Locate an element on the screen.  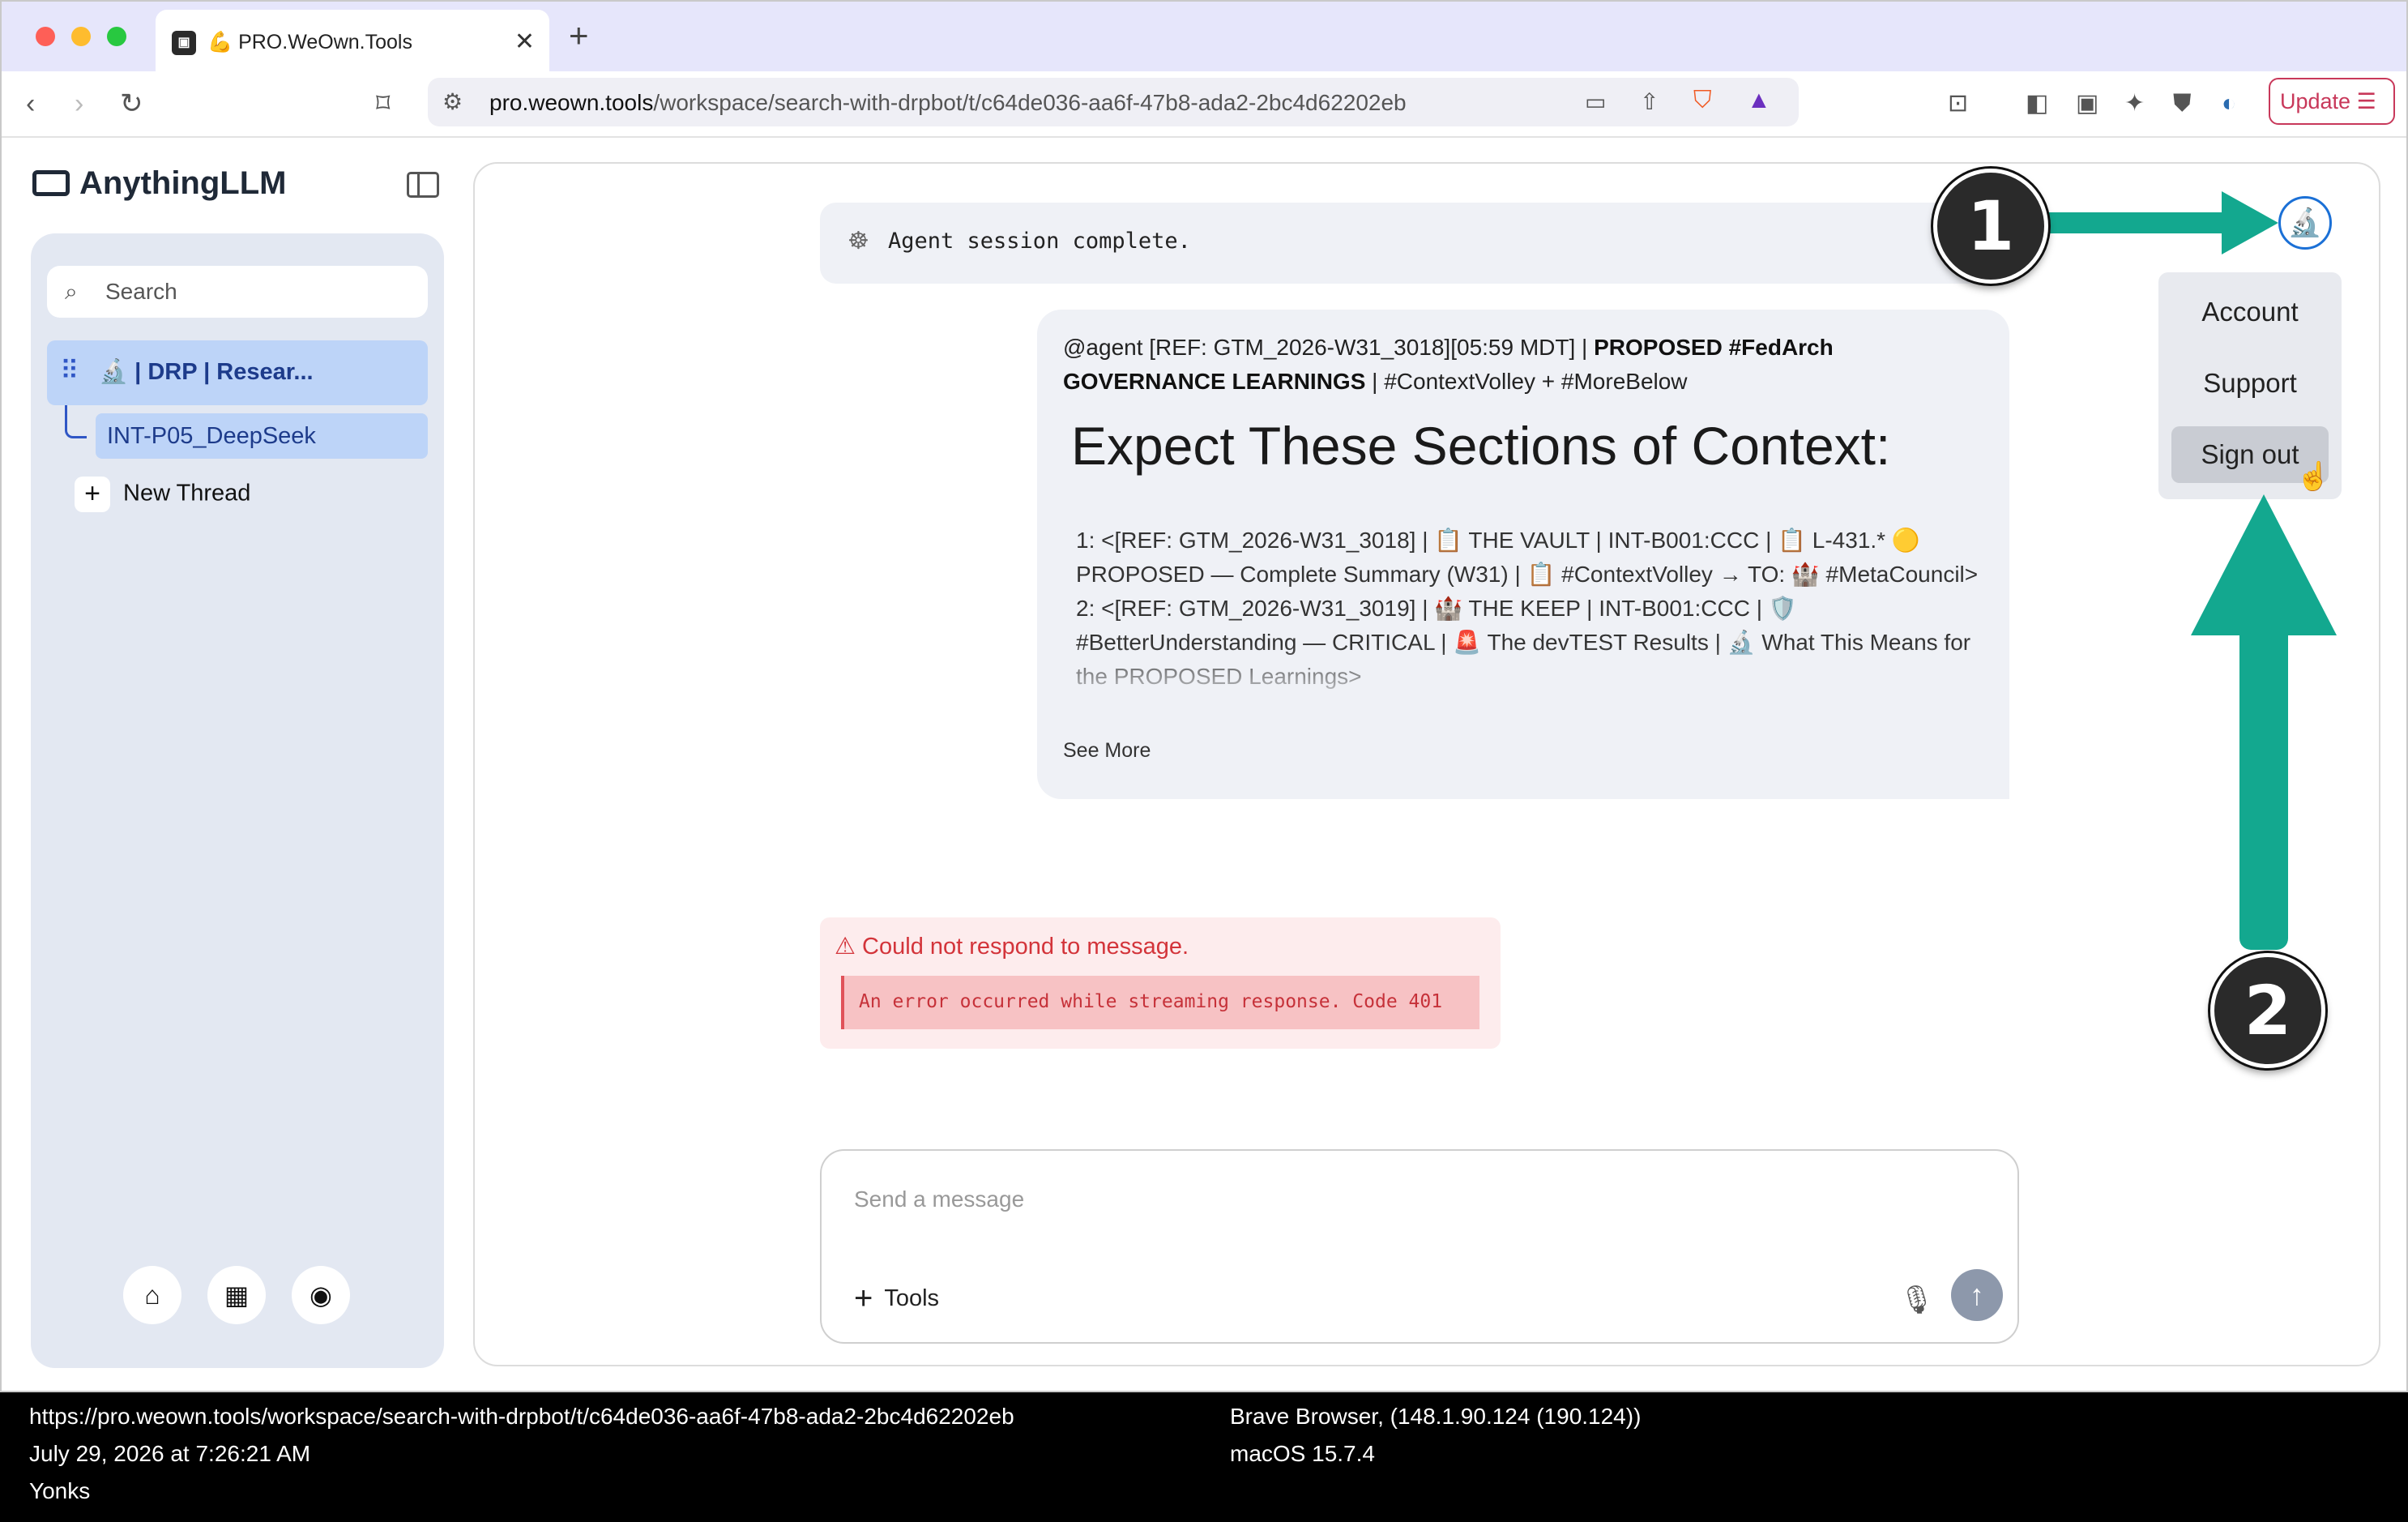
discord-icon: ◉ is located at coordinates (321, 1295).